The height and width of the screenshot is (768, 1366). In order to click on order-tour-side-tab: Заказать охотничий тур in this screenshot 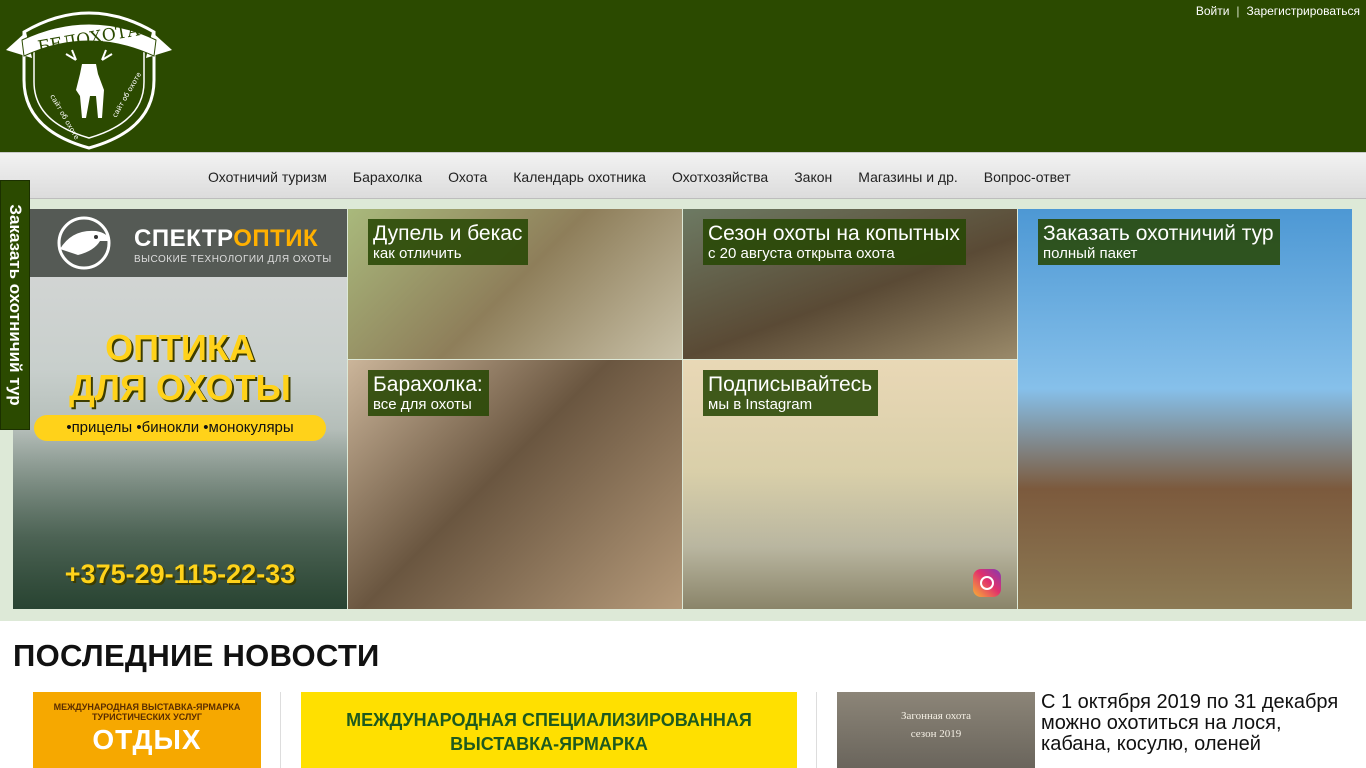, I will do `click(15, 305)`.